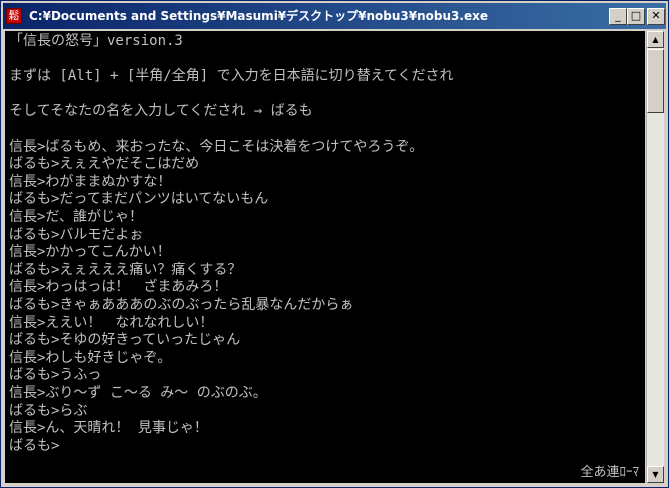  I want to click on close-button: ✕, so click(656, 16).